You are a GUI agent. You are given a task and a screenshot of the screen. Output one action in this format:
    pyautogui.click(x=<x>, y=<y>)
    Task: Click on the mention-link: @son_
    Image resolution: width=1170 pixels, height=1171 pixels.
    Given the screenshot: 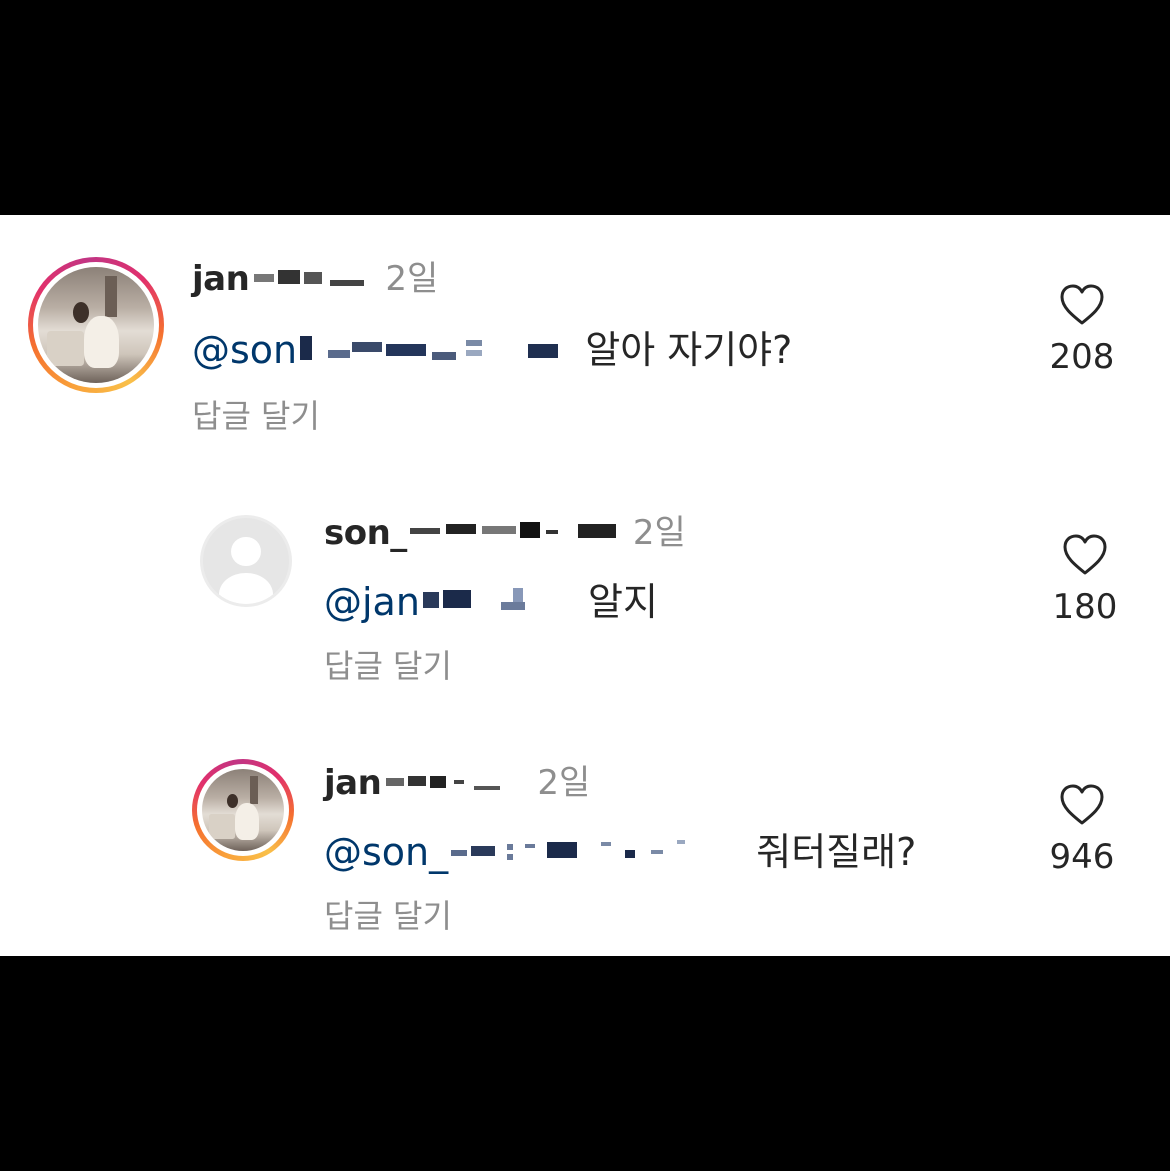 What is the action you would take?
    pyautogui.click(x=386, y=852)
    